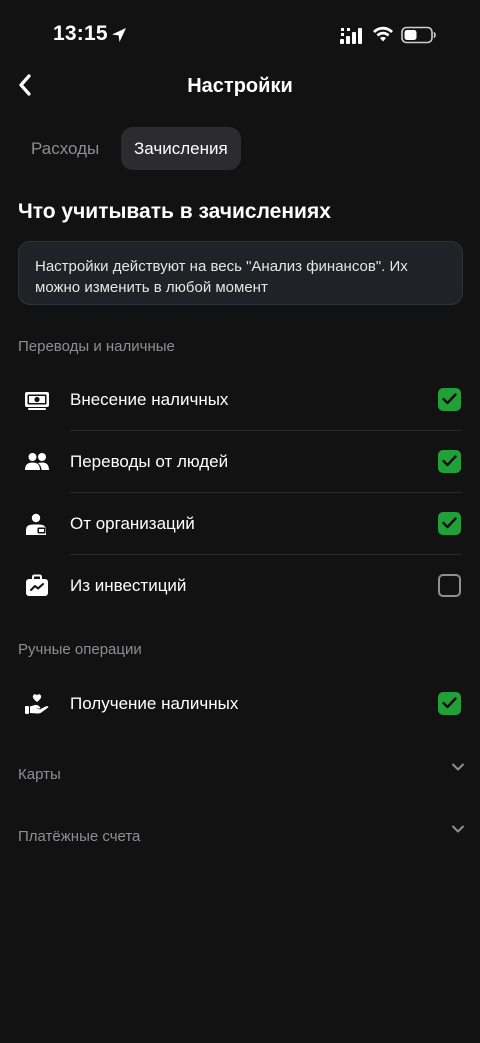 This screenshot has height=1043, width=480. What do you see at coordinates (80, 649) in the screenshot?
I see `group-label-manual-operations: Ручные операции` at bounding box center [80, 649].